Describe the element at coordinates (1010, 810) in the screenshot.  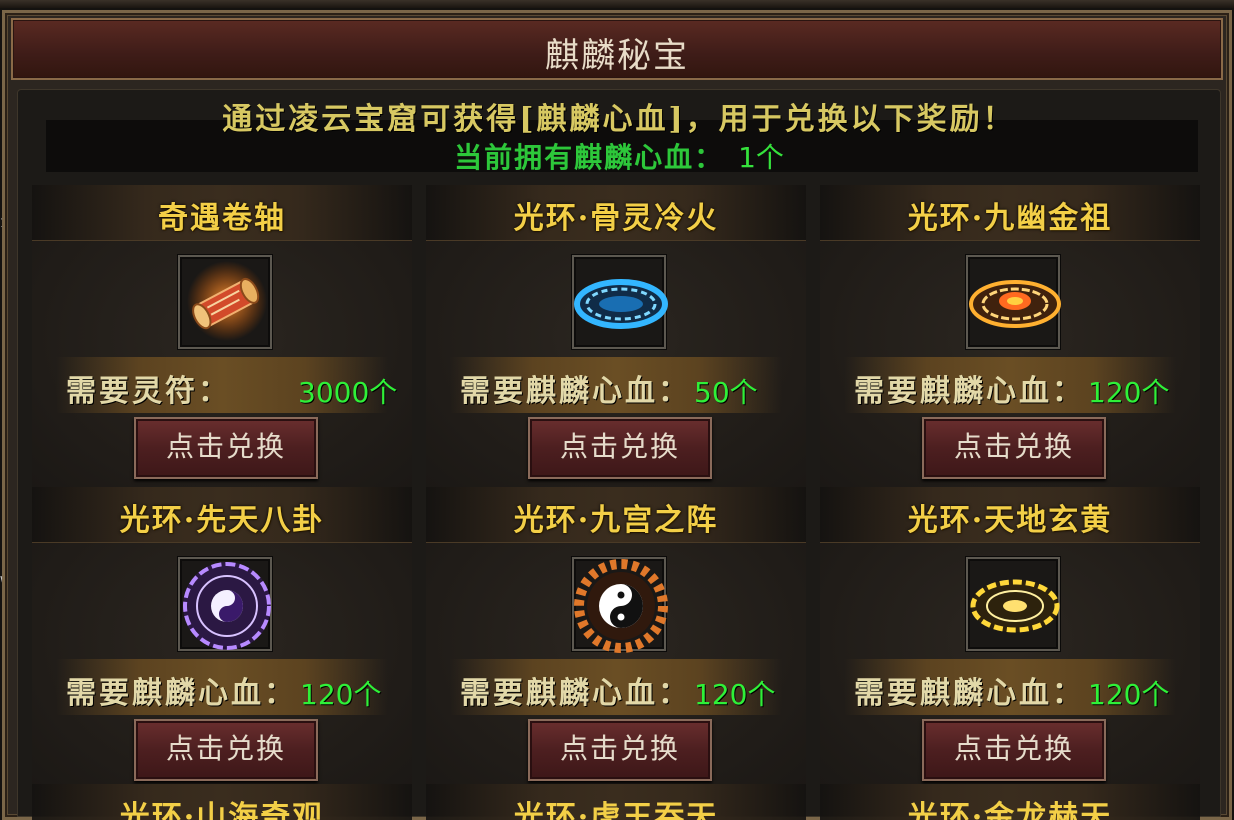
I see `reward-name: 光环·金龙赫天` at that location.